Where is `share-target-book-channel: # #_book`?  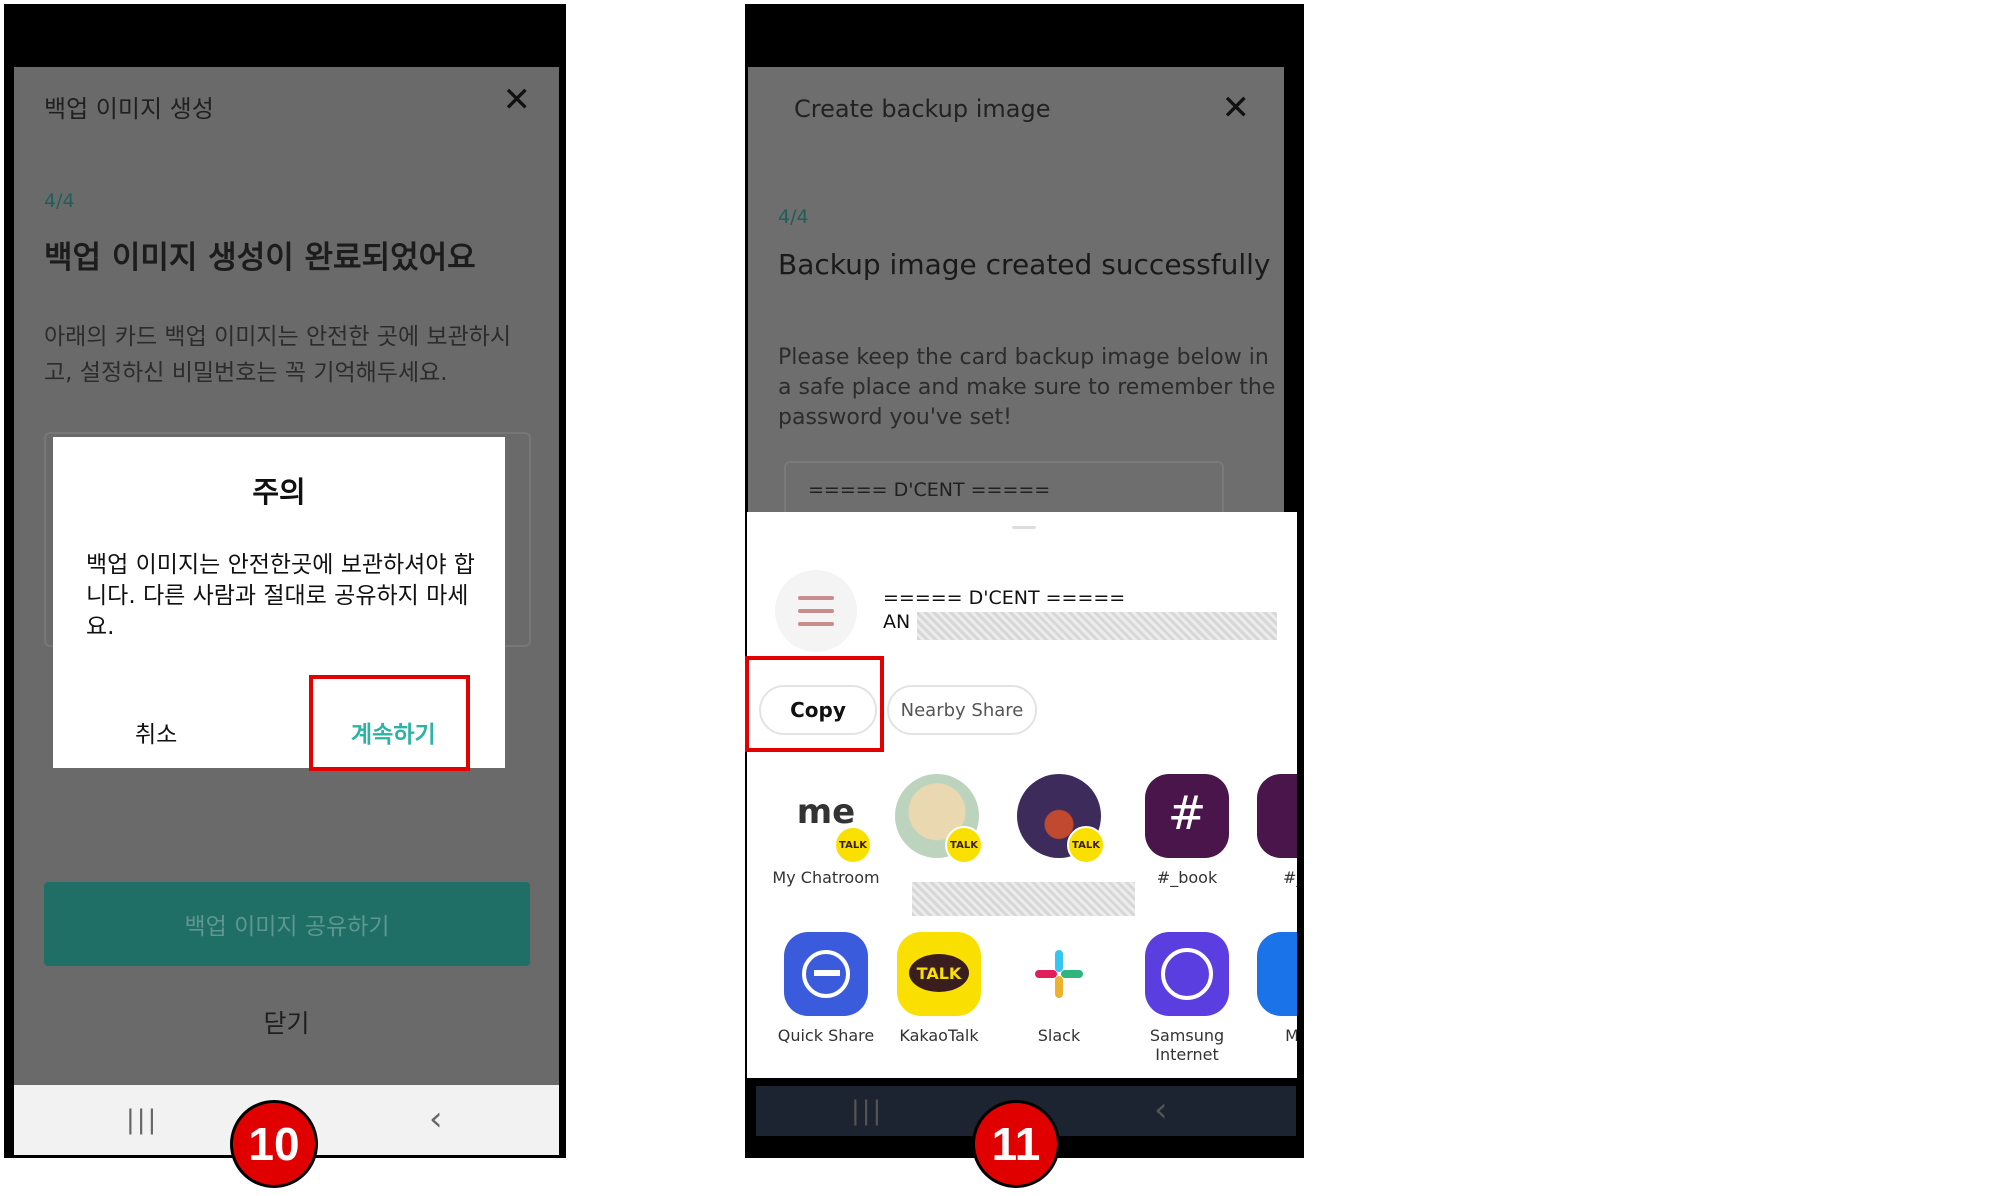
share-target-book-channel: # #_book is located at coordinates (1187, 830).